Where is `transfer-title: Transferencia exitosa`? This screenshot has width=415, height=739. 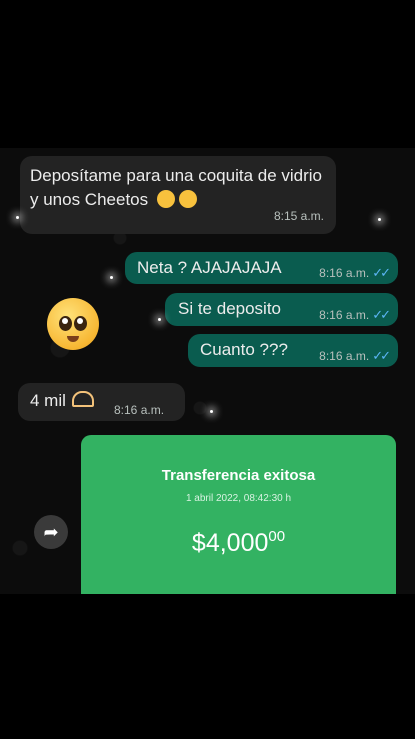 transfer-title: Transferencia exitosa is located at coordinates (238, 475).